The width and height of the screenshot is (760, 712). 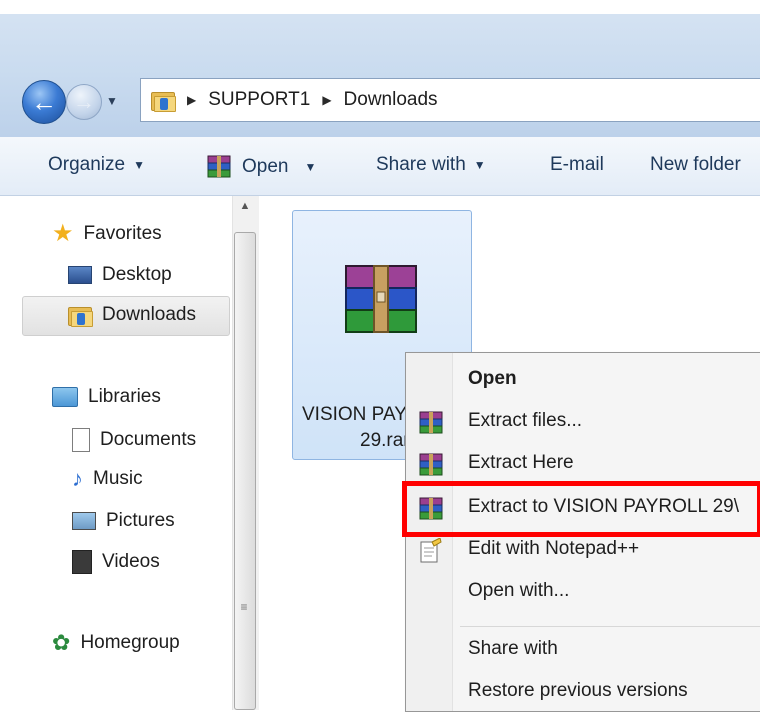 What do you see at coordinates (80, 275) in the screenshot?
I see `desktop-icon` at bounding box center [80, 275].